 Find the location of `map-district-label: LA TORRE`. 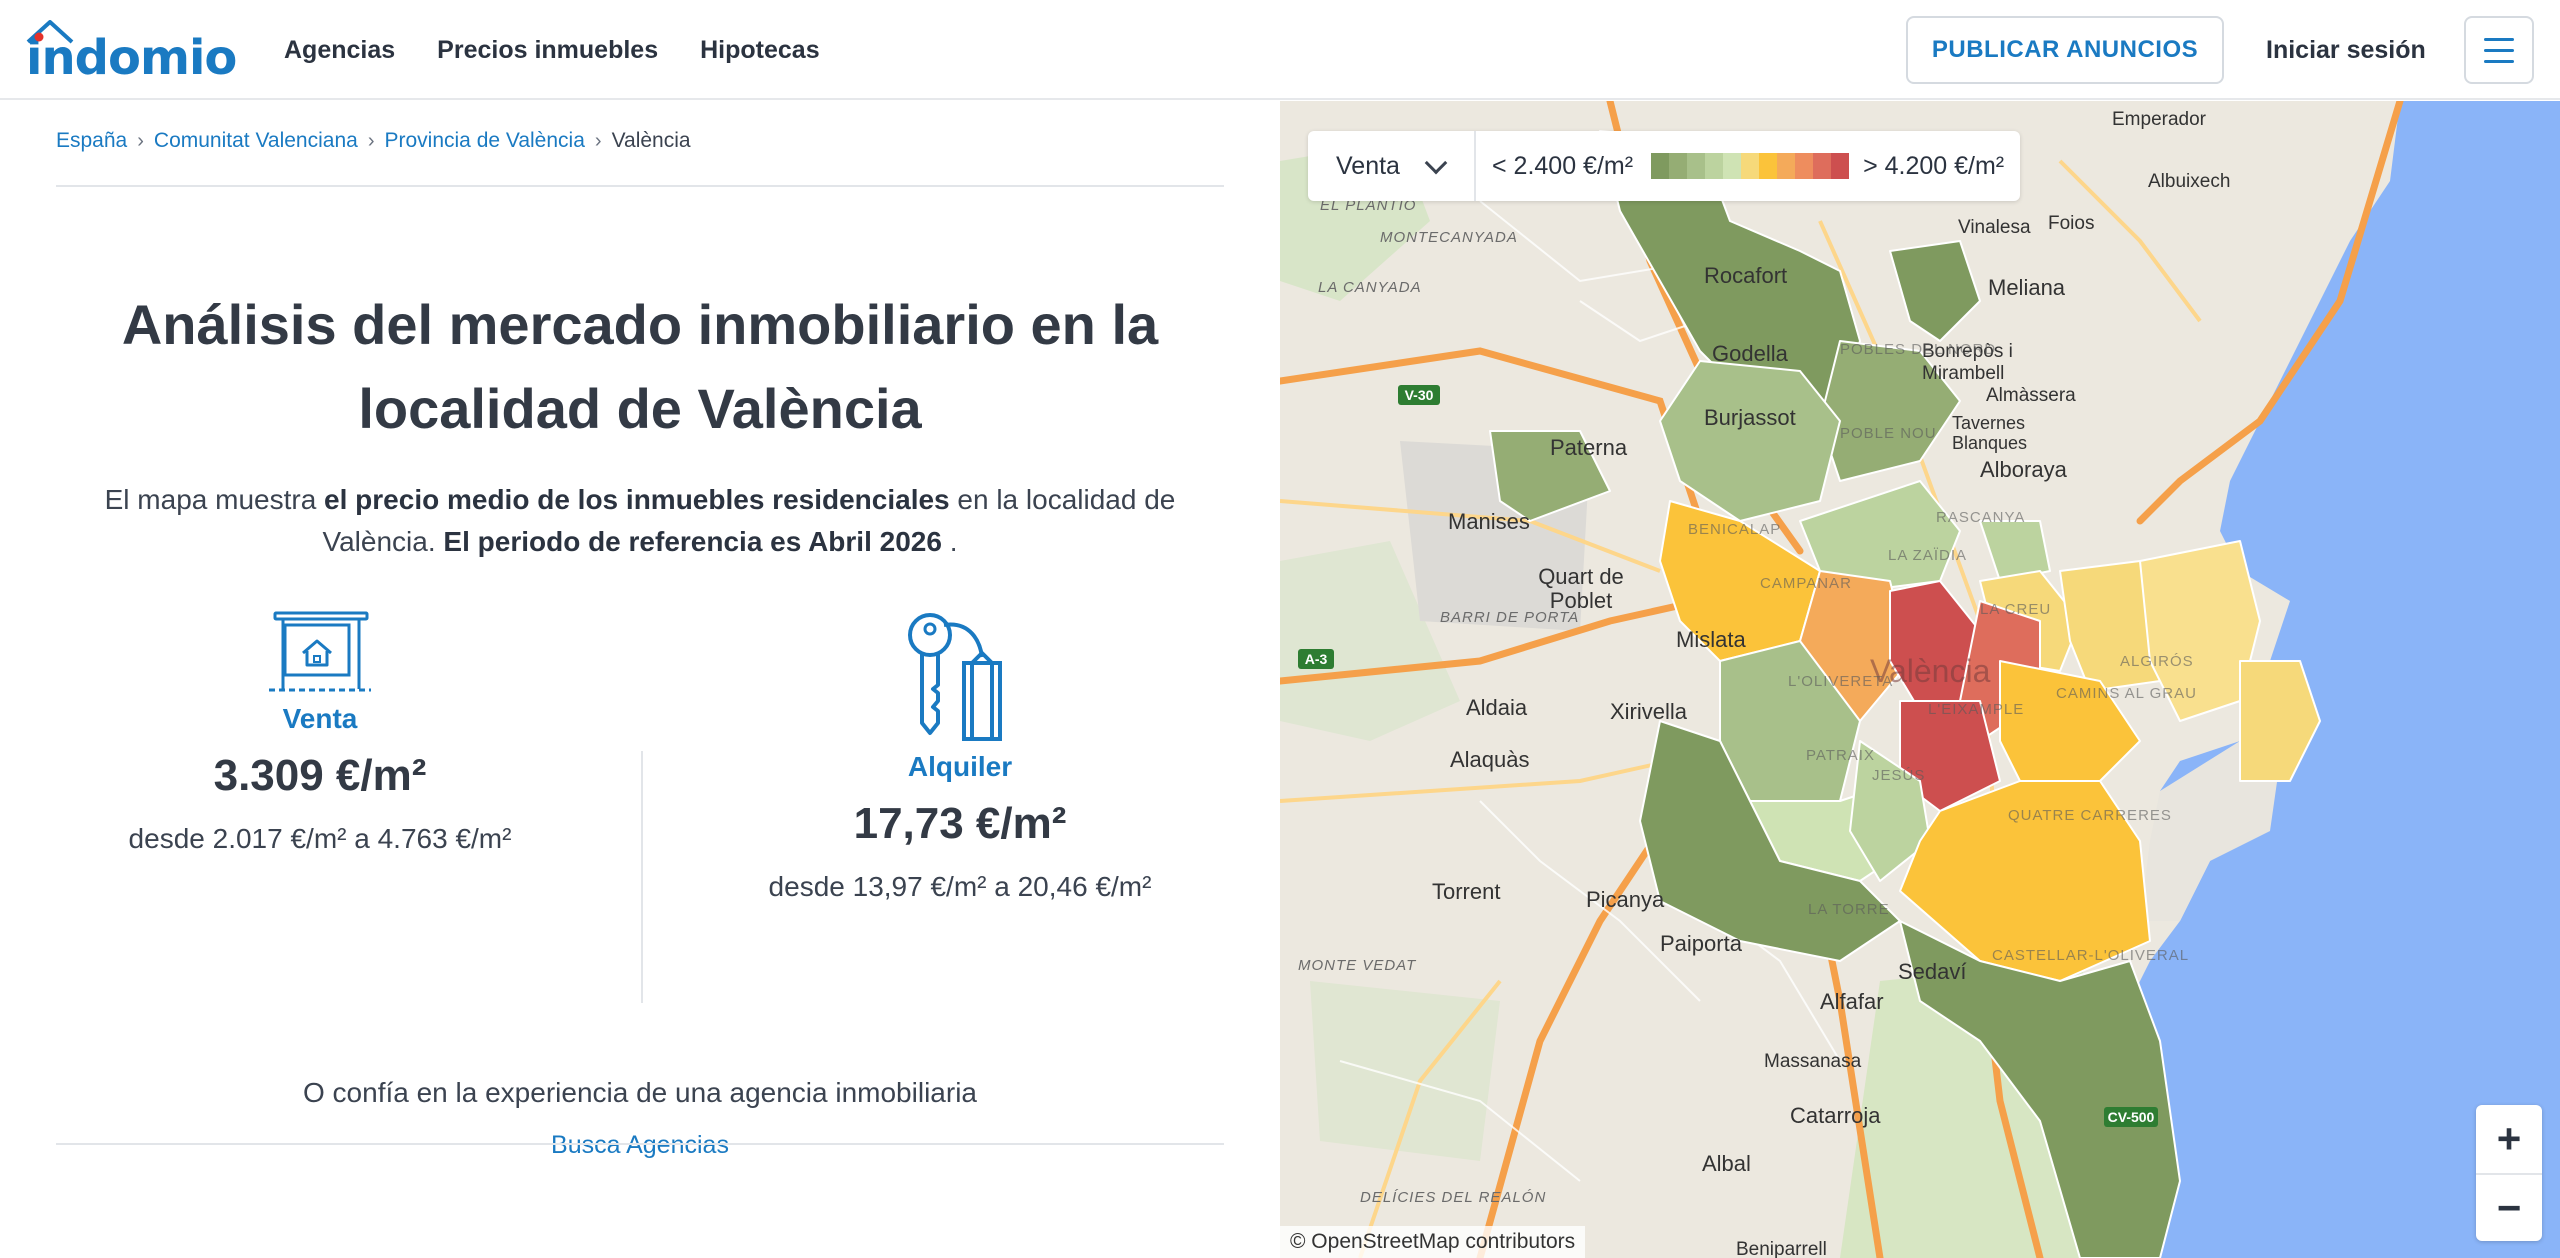

map-district-label: LA TORRE is located at coordinates (1849, 909).